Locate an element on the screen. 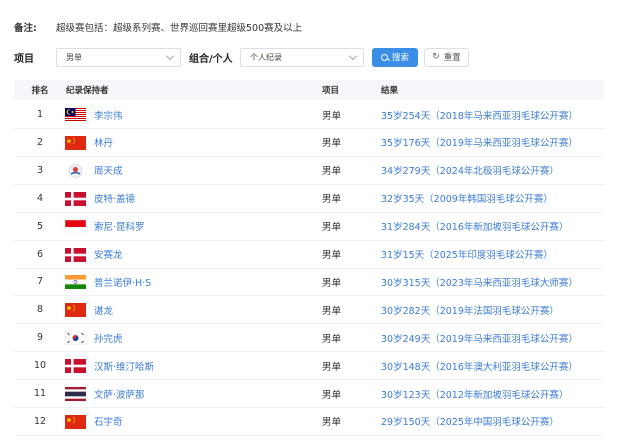 This screenshot has height=445, width=618. event-select: 男单 is located at coordinates (118, 57).